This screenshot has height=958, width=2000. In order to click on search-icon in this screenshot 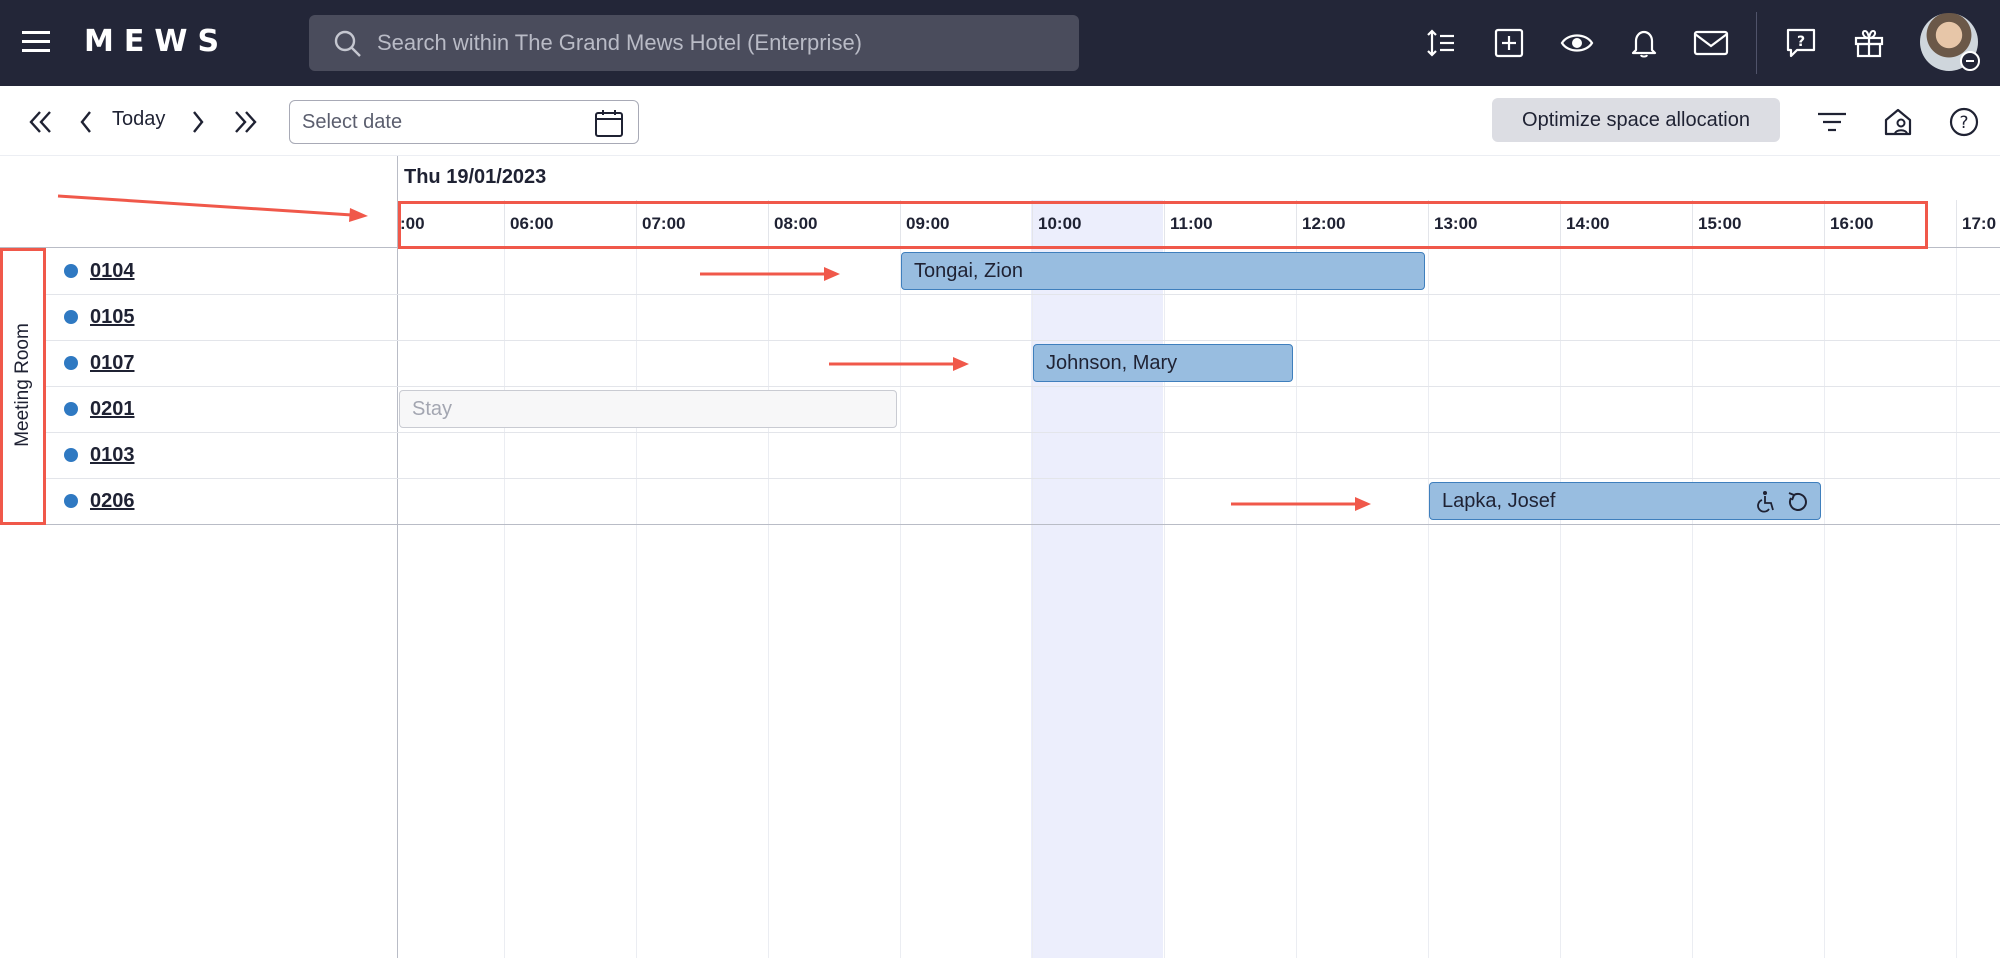, I will do `click(347, 43)`.